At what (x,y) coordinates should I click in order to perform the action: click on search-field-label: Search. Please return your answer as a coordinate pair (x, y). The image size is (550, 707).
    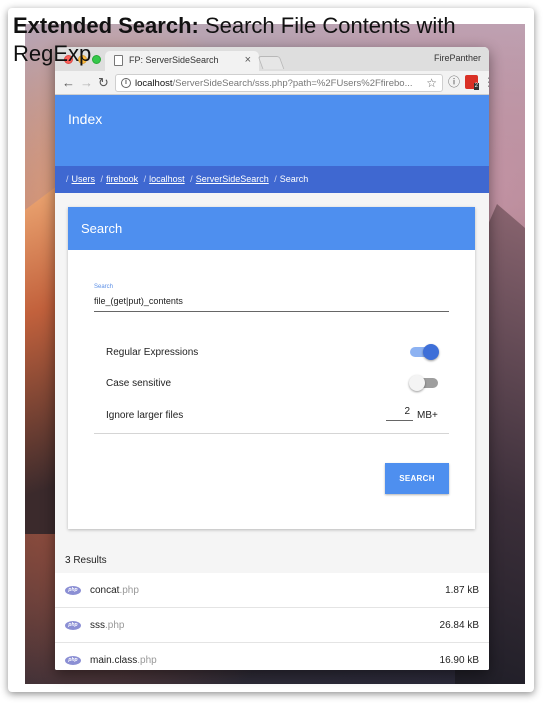
    Looking at the image, I should click on (104, 287).